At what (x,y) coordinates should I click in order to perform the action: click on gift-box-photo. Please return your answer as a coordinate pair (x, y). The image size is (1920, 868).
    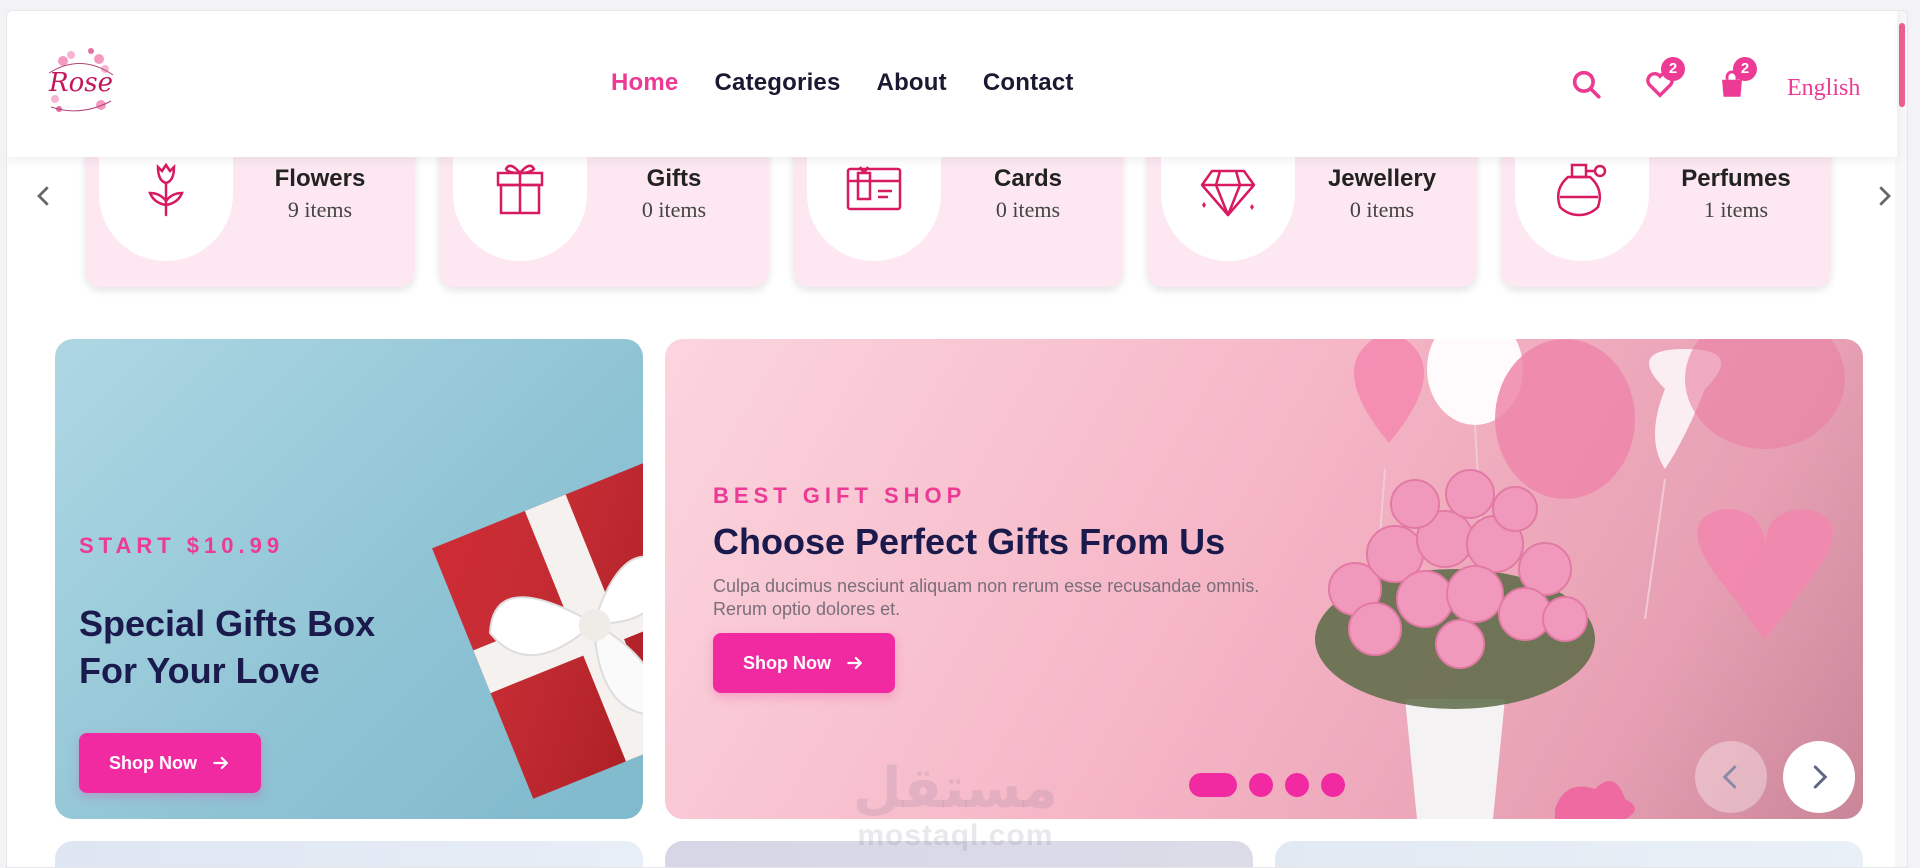
    Looking at the image, I should click on (537, 628).